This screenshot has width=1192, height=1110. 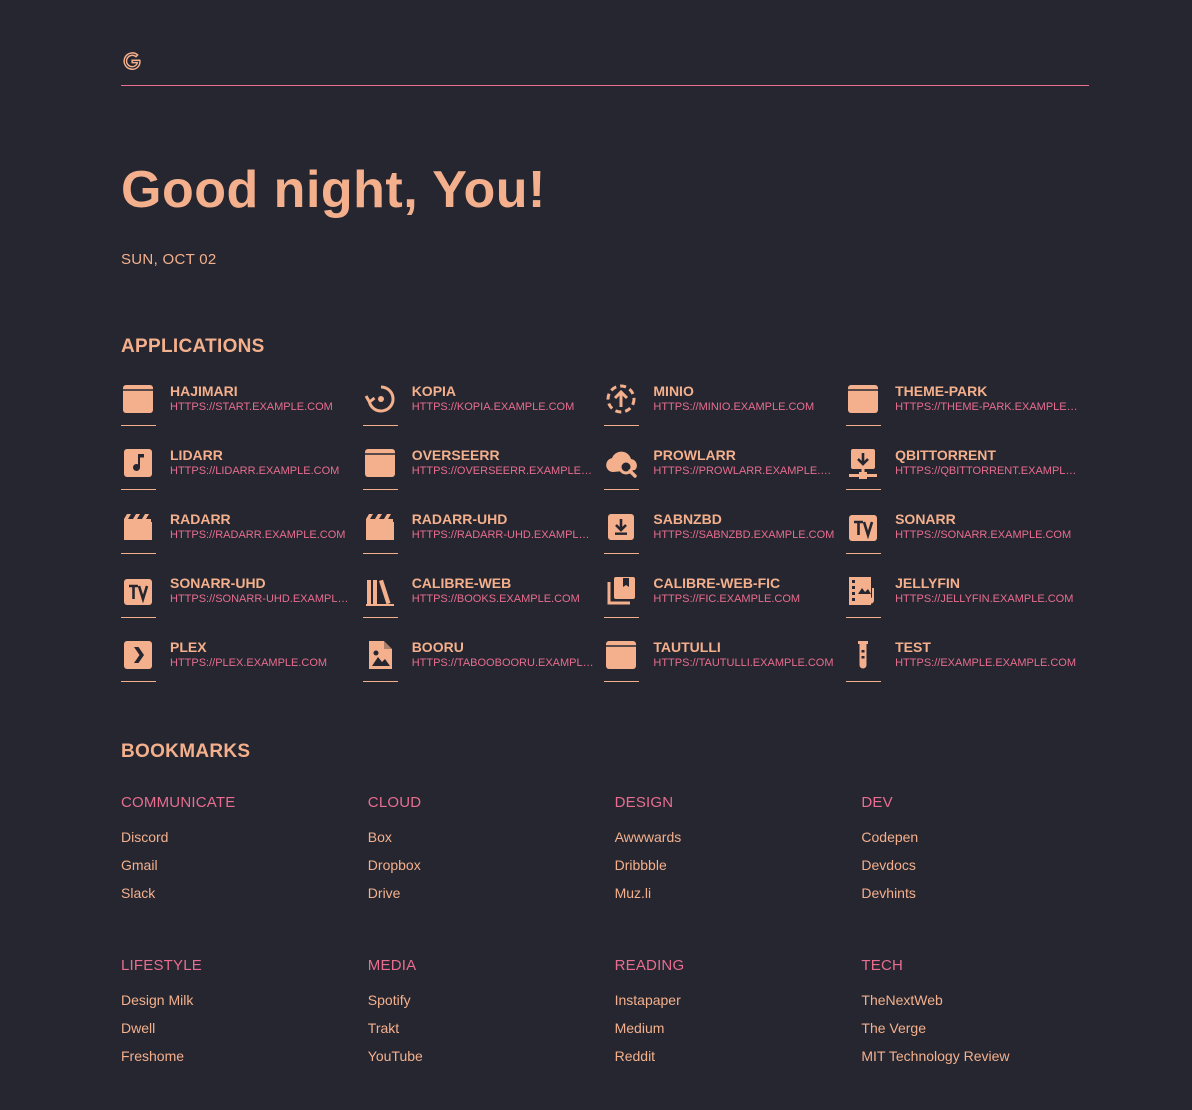 What do you see at coordinates (138, 655) in the screenshot?
I see `plex-chevron-icon` at bounding box center [138, 655].